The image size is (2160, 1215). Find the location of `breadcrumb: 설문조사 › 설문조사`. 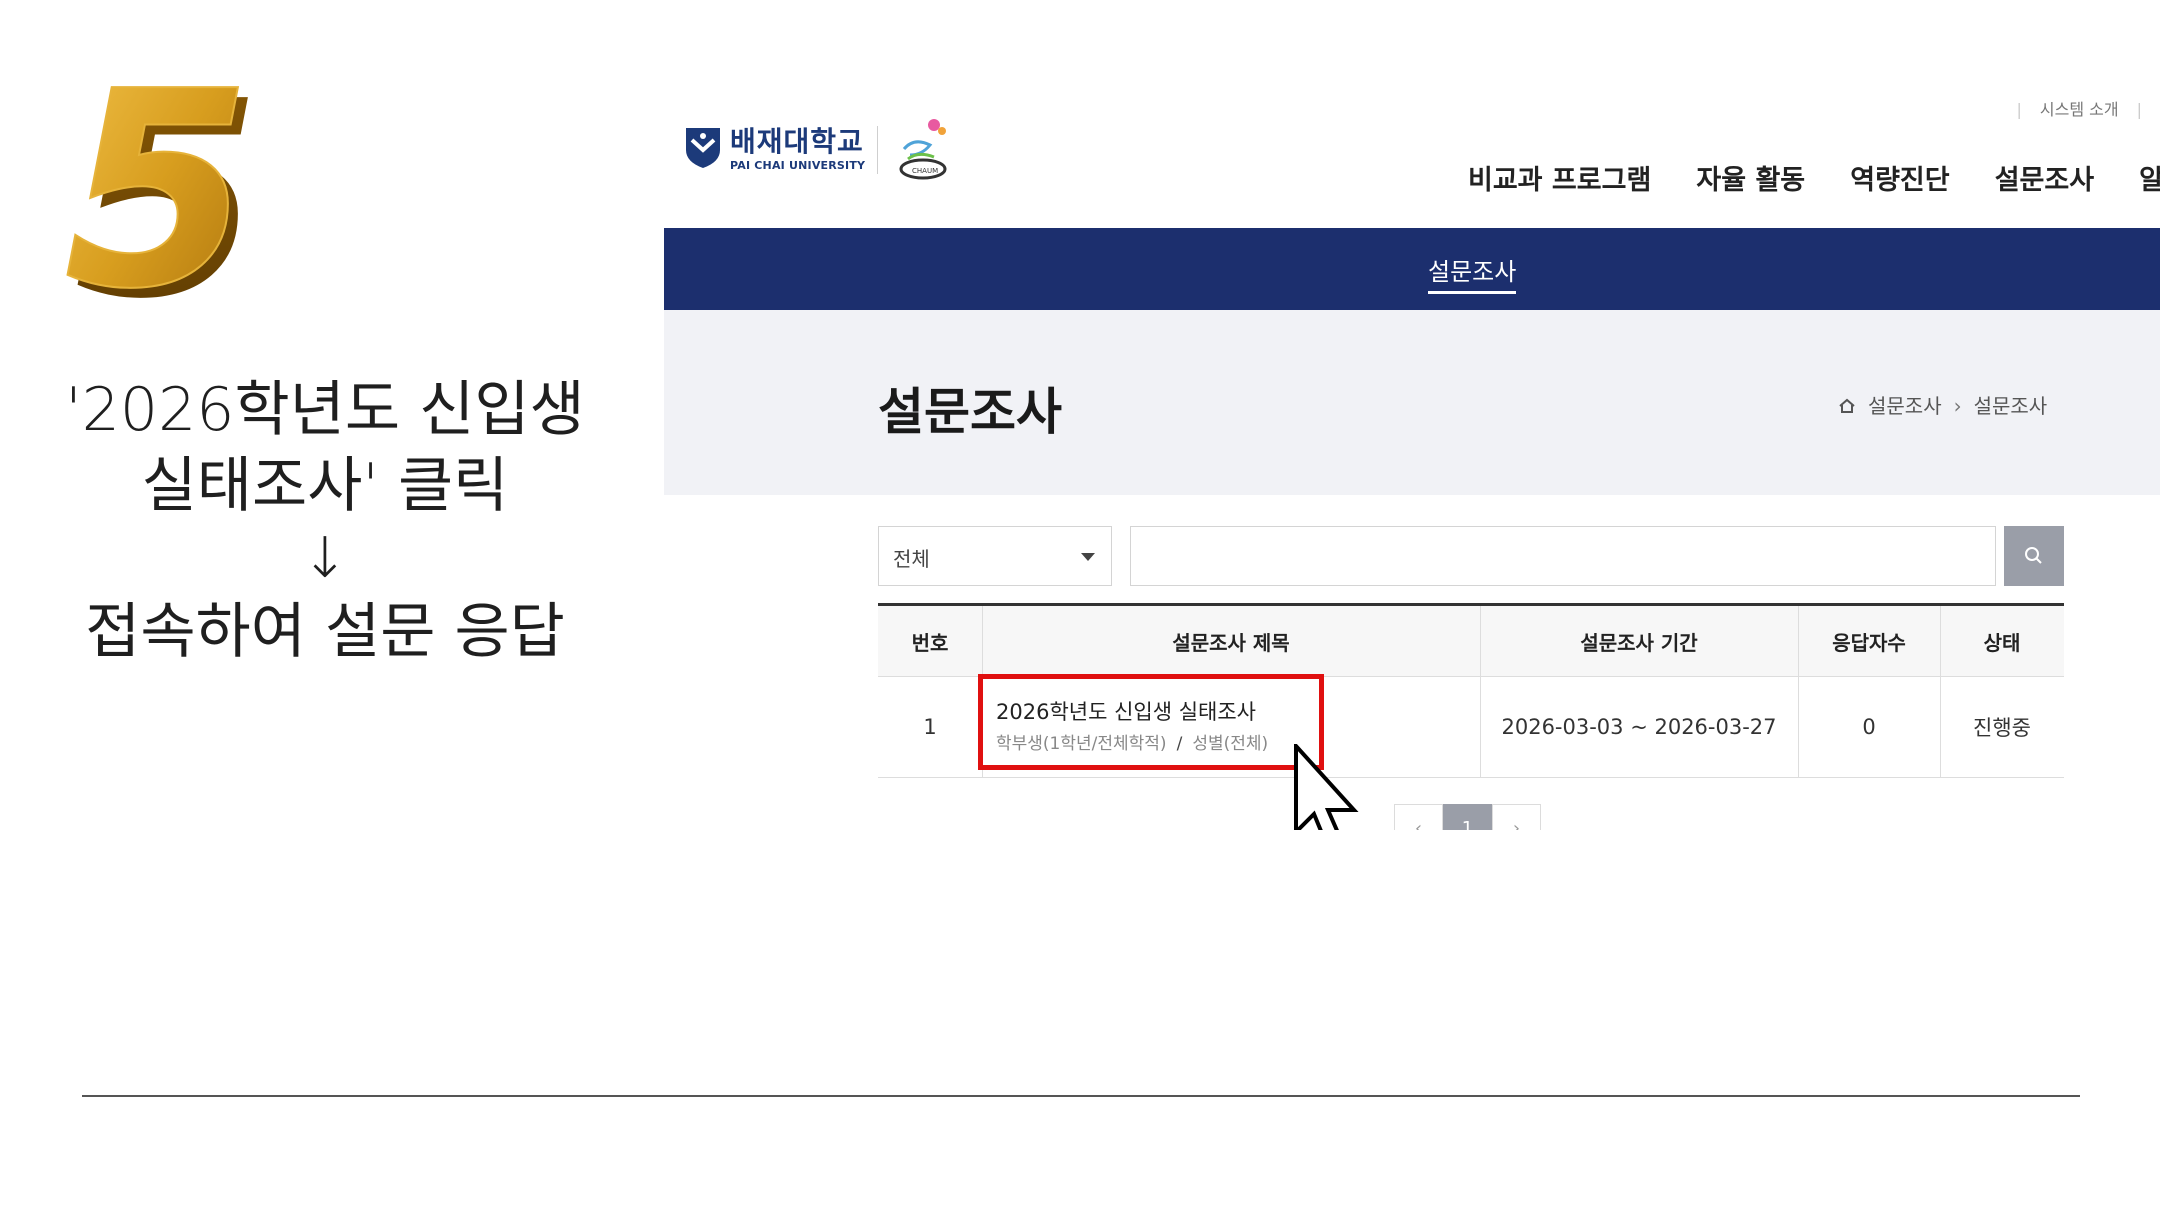

breadcrumb: 설문조사 › 설문조사 is located at coordinates (1942, 404).